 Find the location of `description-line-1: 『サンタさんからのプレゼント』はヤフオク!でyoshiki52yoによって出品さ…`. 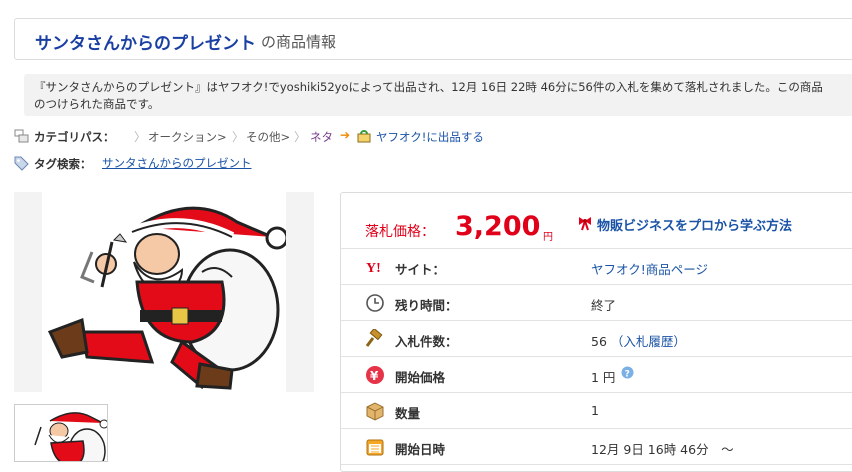

description-line-1: 『サンタさんからのプレゼント』はヤフオク!でyoshiki52yoによって出品さ… is located at coordinates (428, 87).